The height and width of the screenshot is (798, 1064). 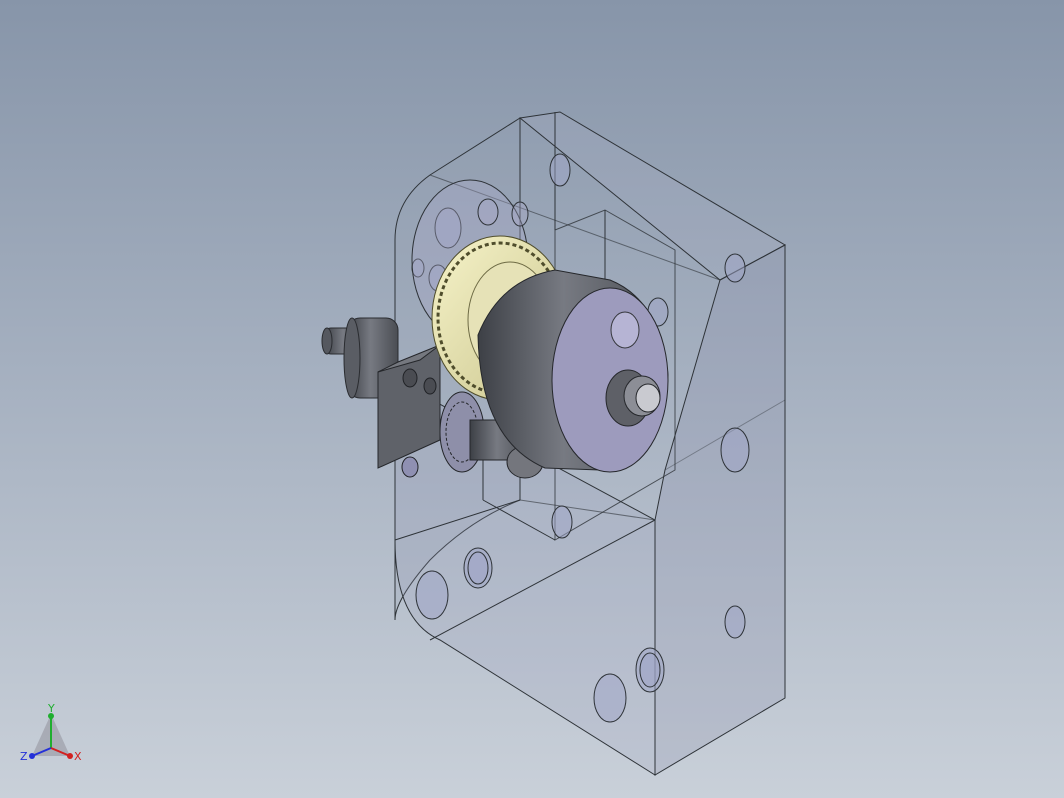 What do you see at coordinates (652, 196) in the screenshot?
I see `housing-top-face` at bounding box center [652, 196].